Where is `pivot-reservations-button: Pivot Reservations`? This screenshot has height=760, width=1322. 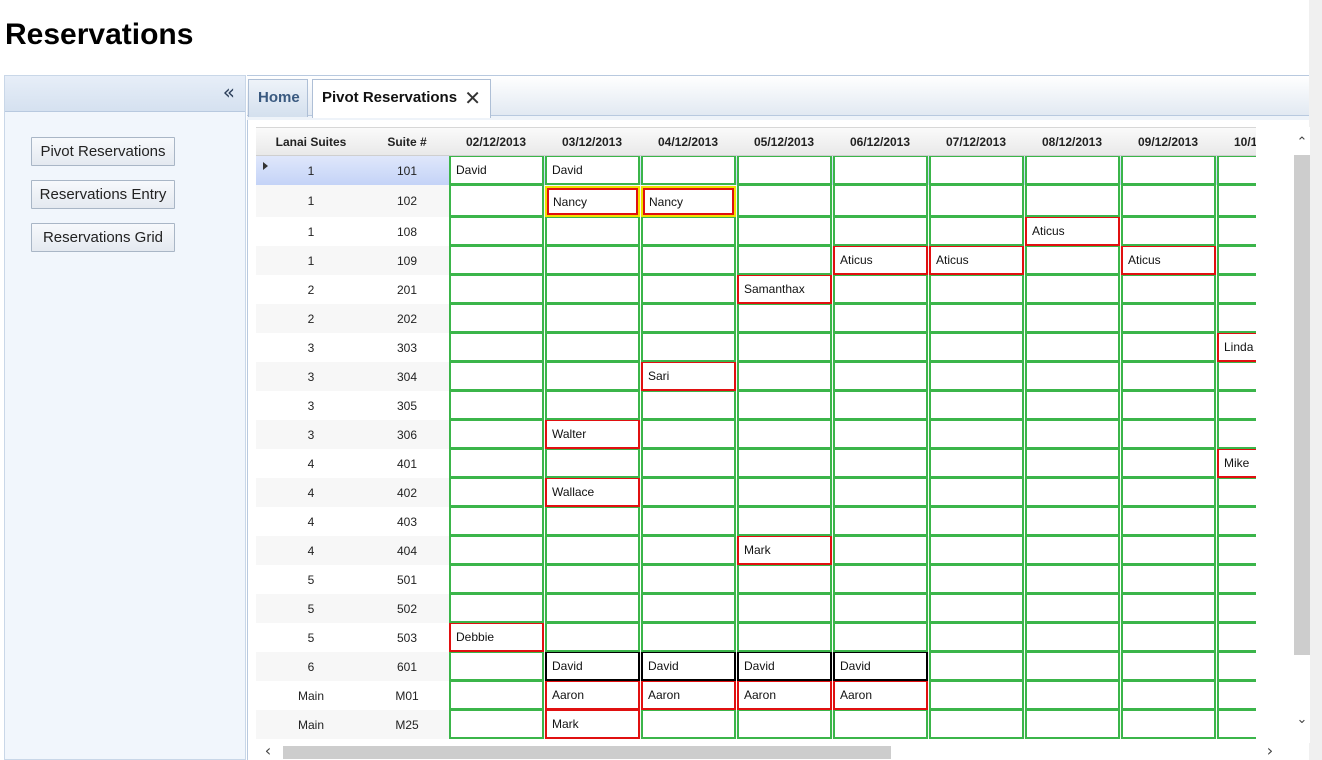
pivot-reservations-button: Pivot Reservations is located at coordinates (103, 151).